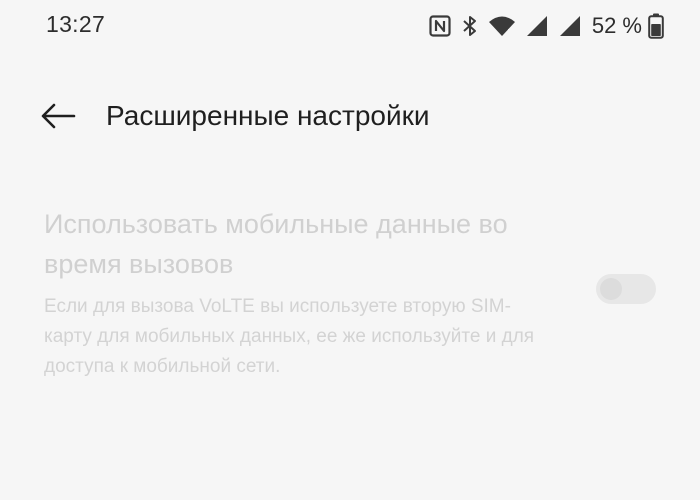  I want to click on app-bar: Расширенные настройки, so click(350, 116).